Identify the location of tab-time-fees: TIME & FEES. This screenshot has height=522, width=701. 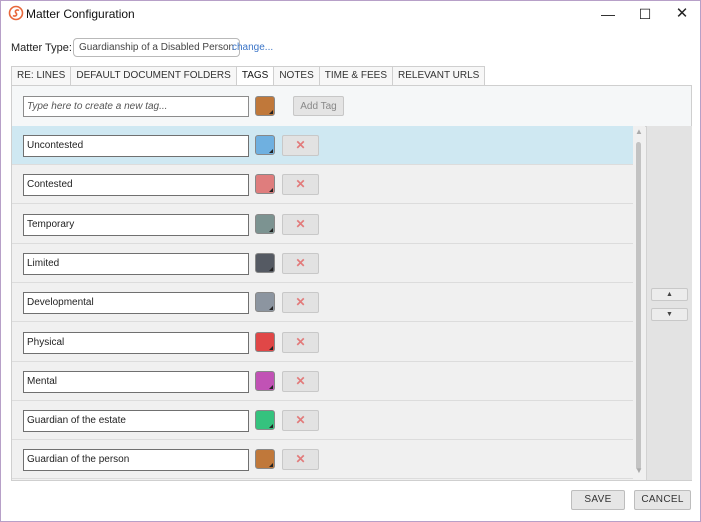
(355, 76).